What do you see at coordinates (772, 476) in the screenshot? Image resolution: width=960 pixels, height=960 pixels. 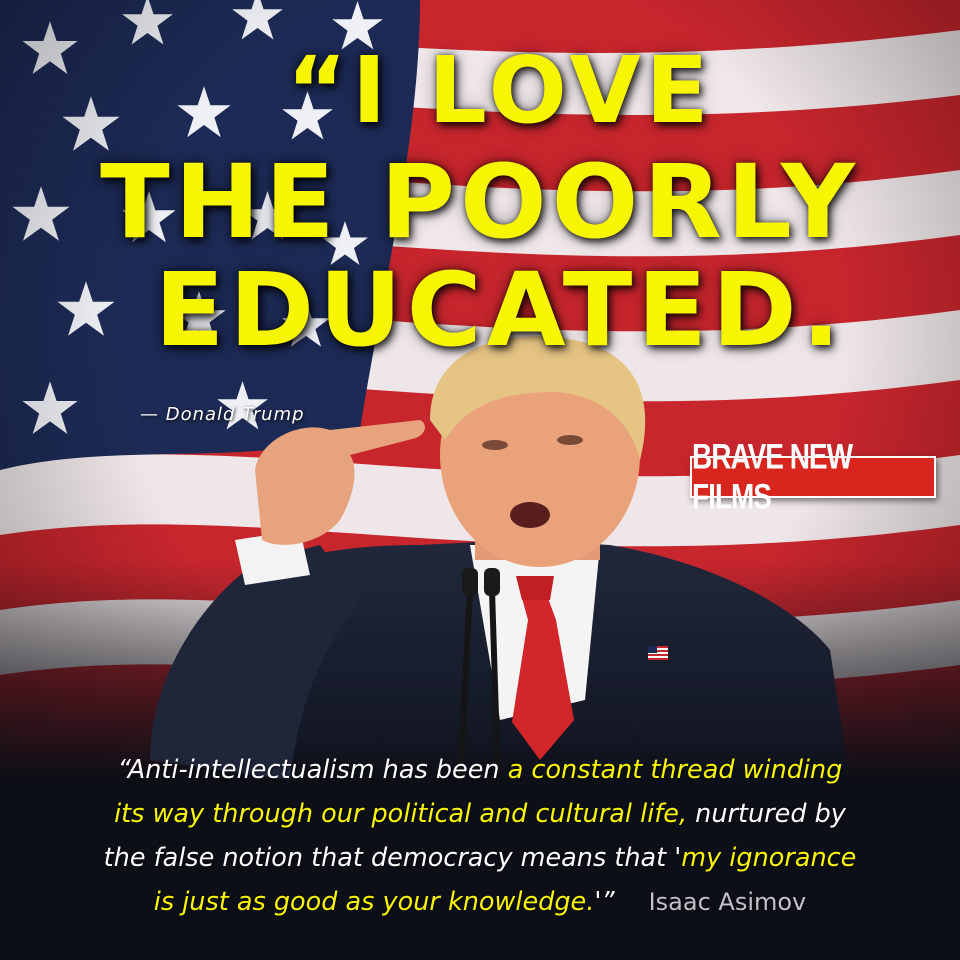 I see `logo-text: BRAVE NEW FILMS` at bounding box center [772, 476].